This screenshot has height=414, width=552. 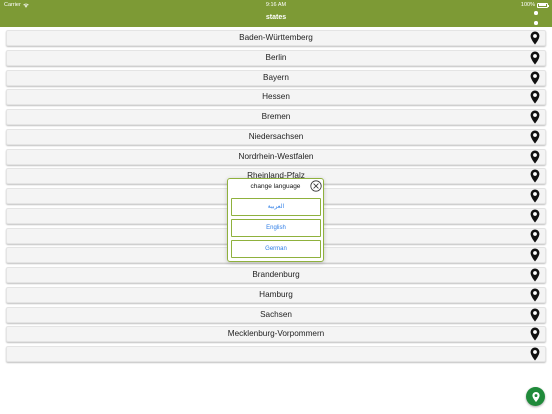 I want to click on state-row: Bremen, so click(x=276, y=117).